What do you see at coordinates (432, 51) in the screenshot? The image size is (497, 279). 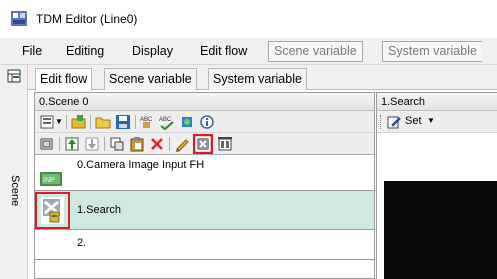 I see `menu-system-variable: System variable` at bounding box center [432, 51].